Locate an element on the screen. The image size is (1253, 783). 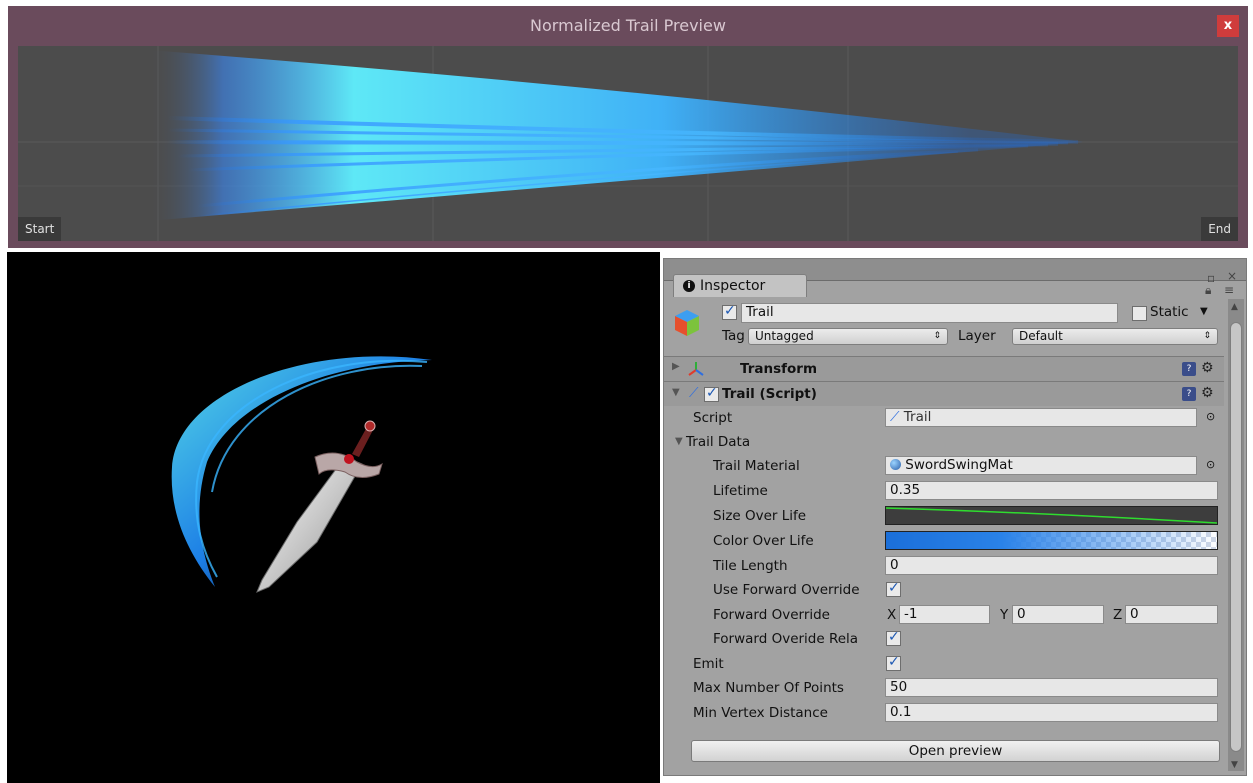
color-over-life-row: Color Over Life is located at coordinates (944, 541).